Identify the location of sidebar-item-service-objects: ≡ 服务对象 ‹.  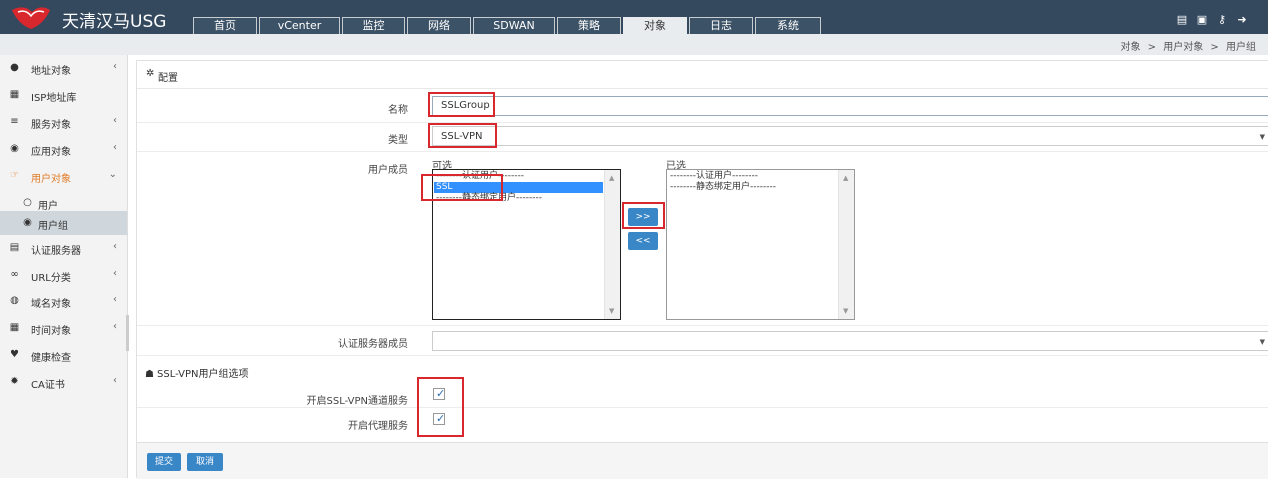
(63, 122).